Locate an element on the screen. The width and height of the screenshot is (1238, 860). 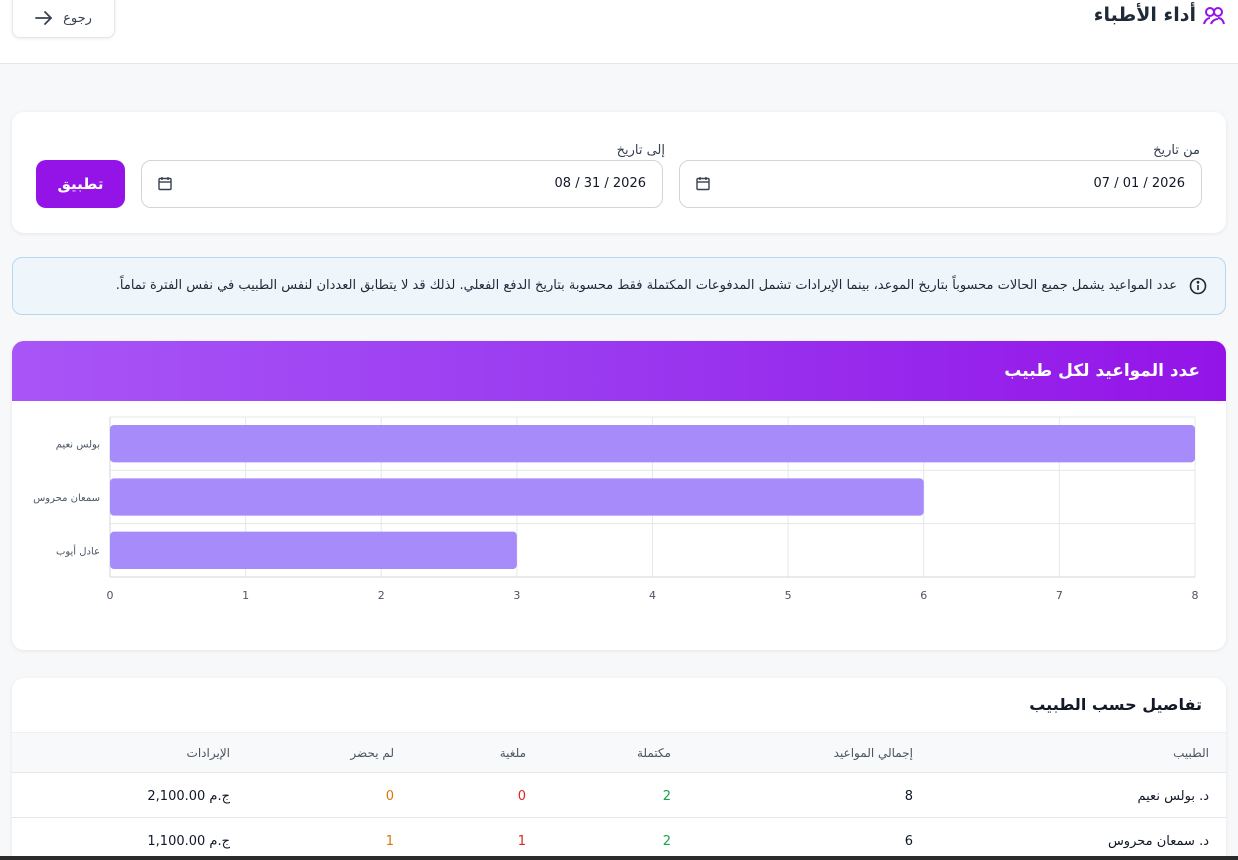
chart-header: عدد المواعيد لكل طبيب is located at coordinates (619, 371).